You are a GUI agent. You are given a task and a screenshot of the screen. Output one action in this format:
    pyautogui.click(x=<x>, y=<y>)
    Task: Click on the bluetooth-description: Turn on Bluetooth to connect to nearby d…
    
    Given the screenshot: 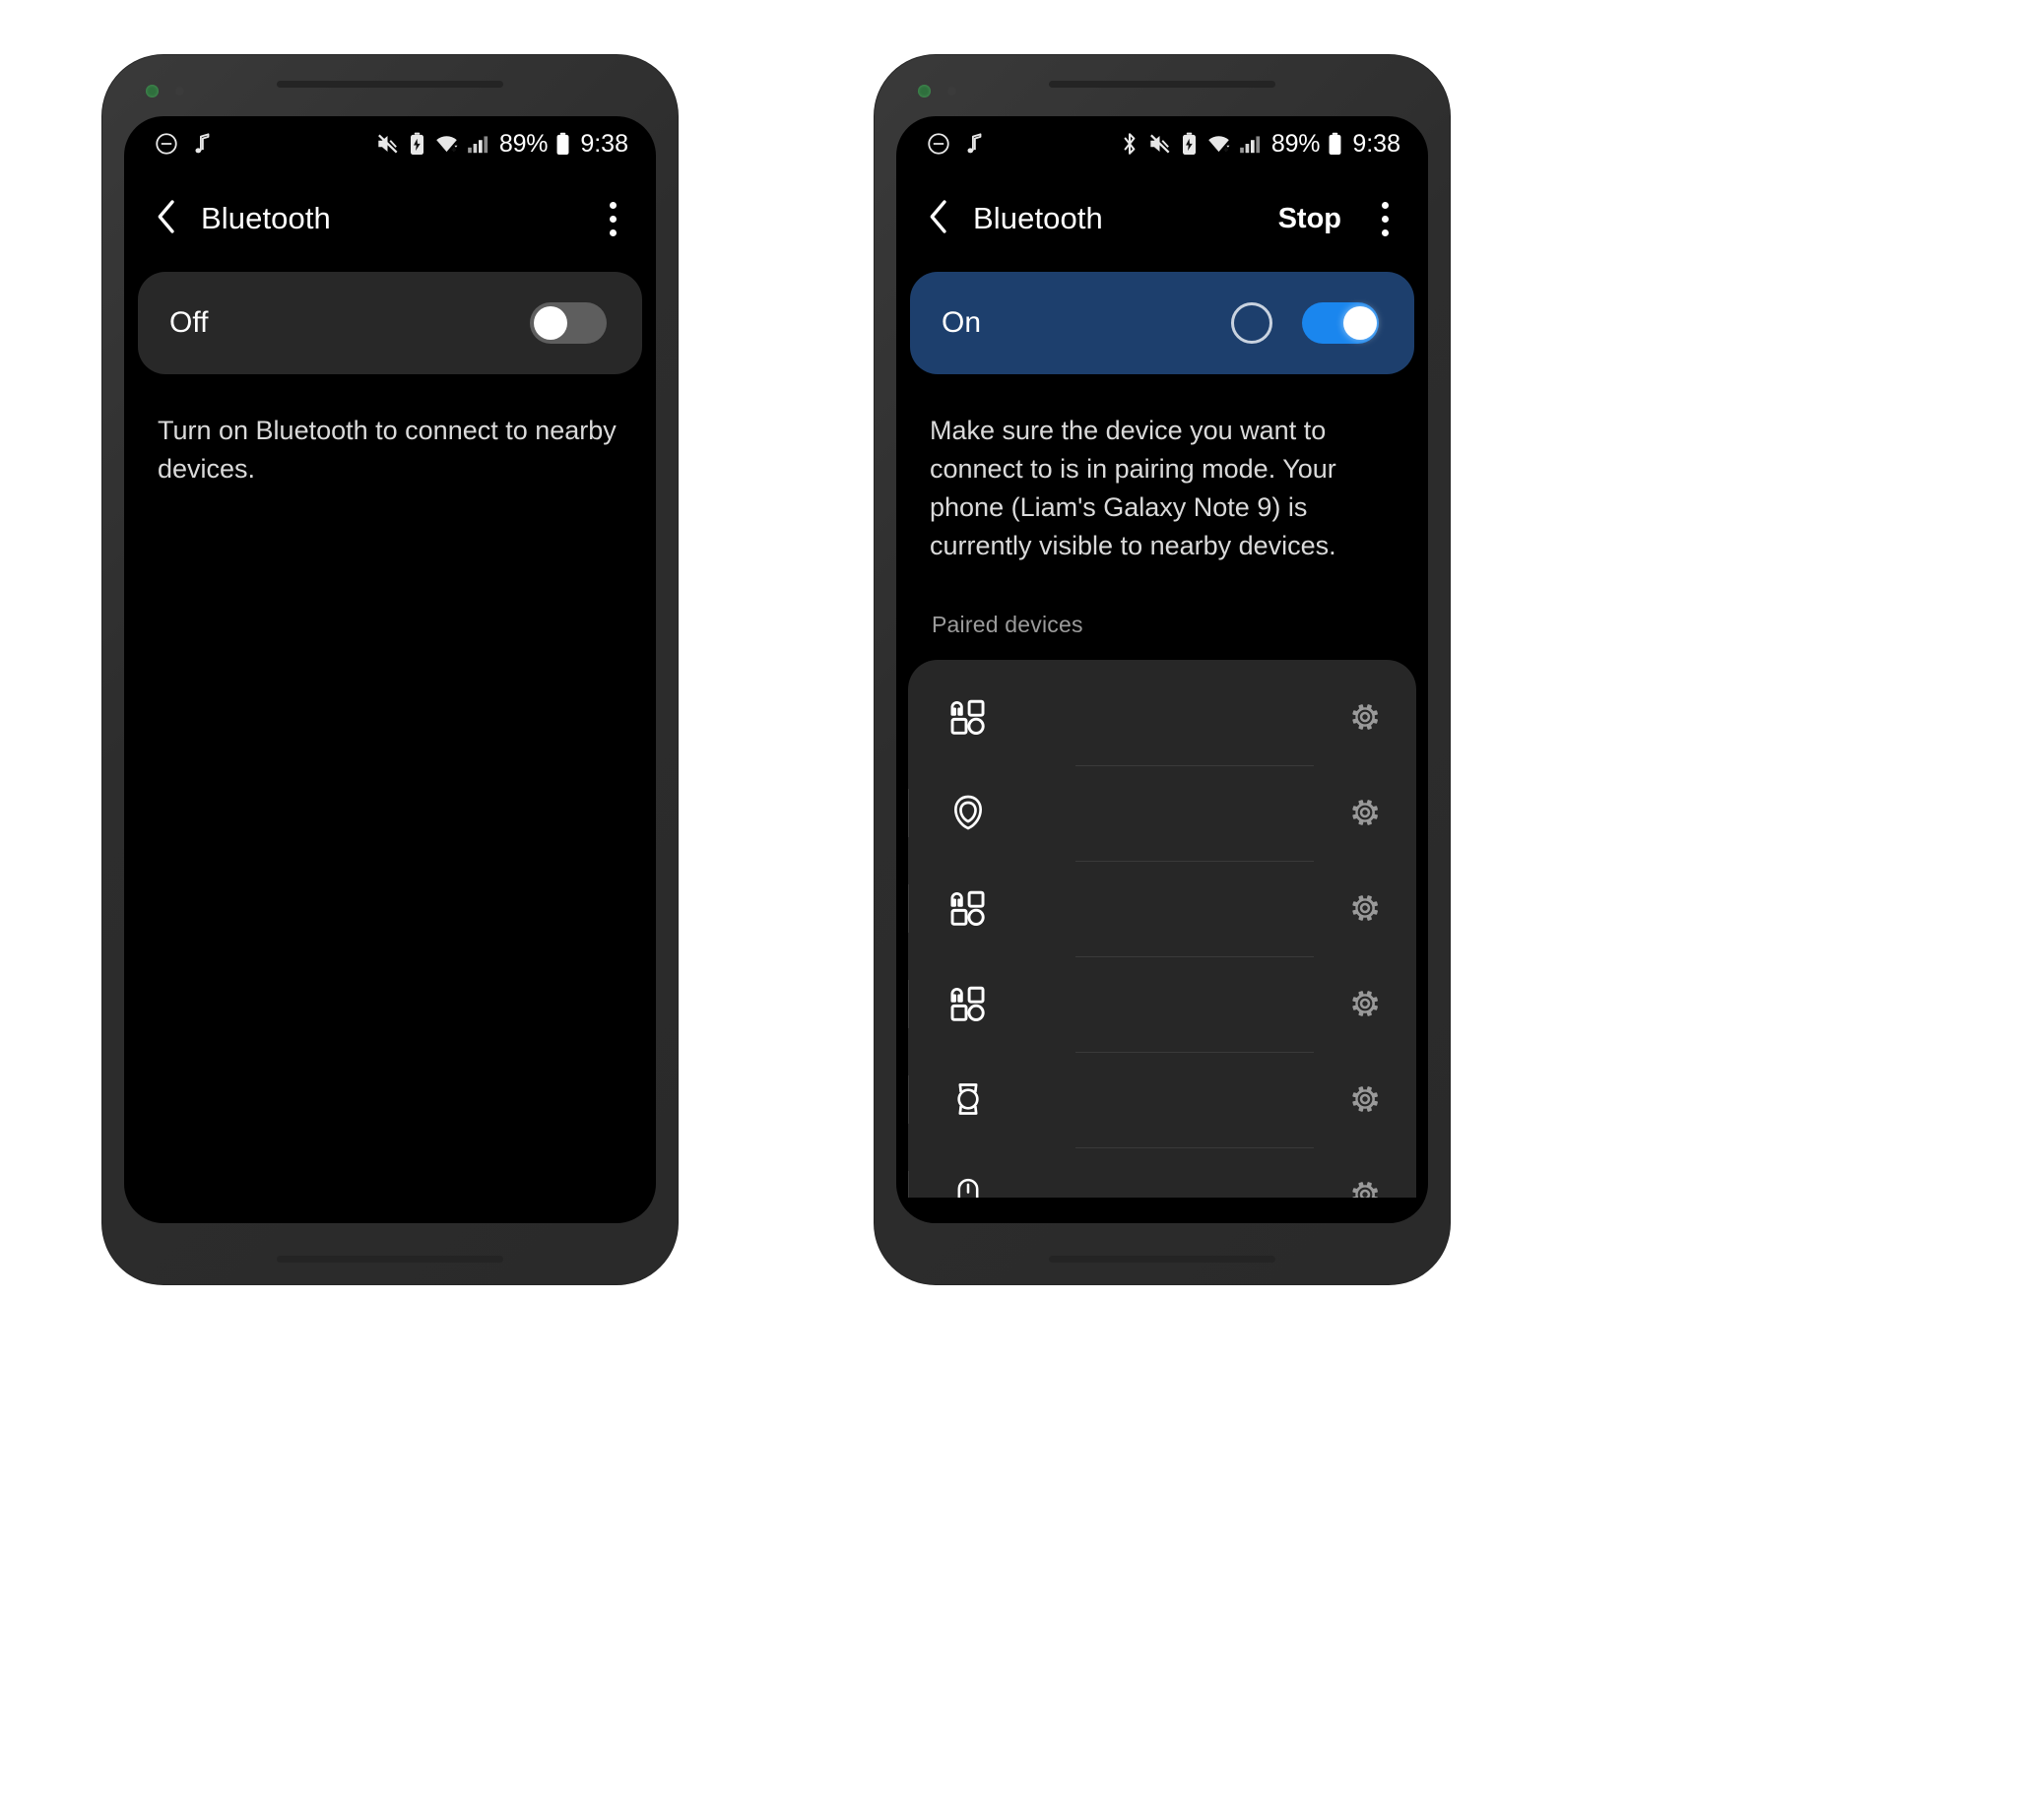 What is the action you would take?
    pyautogui.click(x=387, y=450)
    